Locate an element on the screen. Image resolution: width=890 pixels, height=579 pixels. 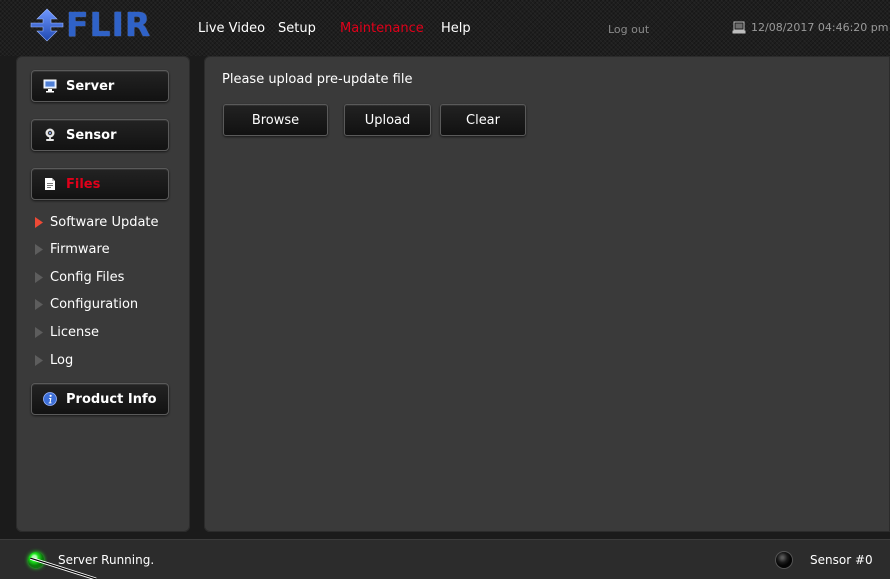
sidebar-item-label: License is located at coordinates (75, 332).